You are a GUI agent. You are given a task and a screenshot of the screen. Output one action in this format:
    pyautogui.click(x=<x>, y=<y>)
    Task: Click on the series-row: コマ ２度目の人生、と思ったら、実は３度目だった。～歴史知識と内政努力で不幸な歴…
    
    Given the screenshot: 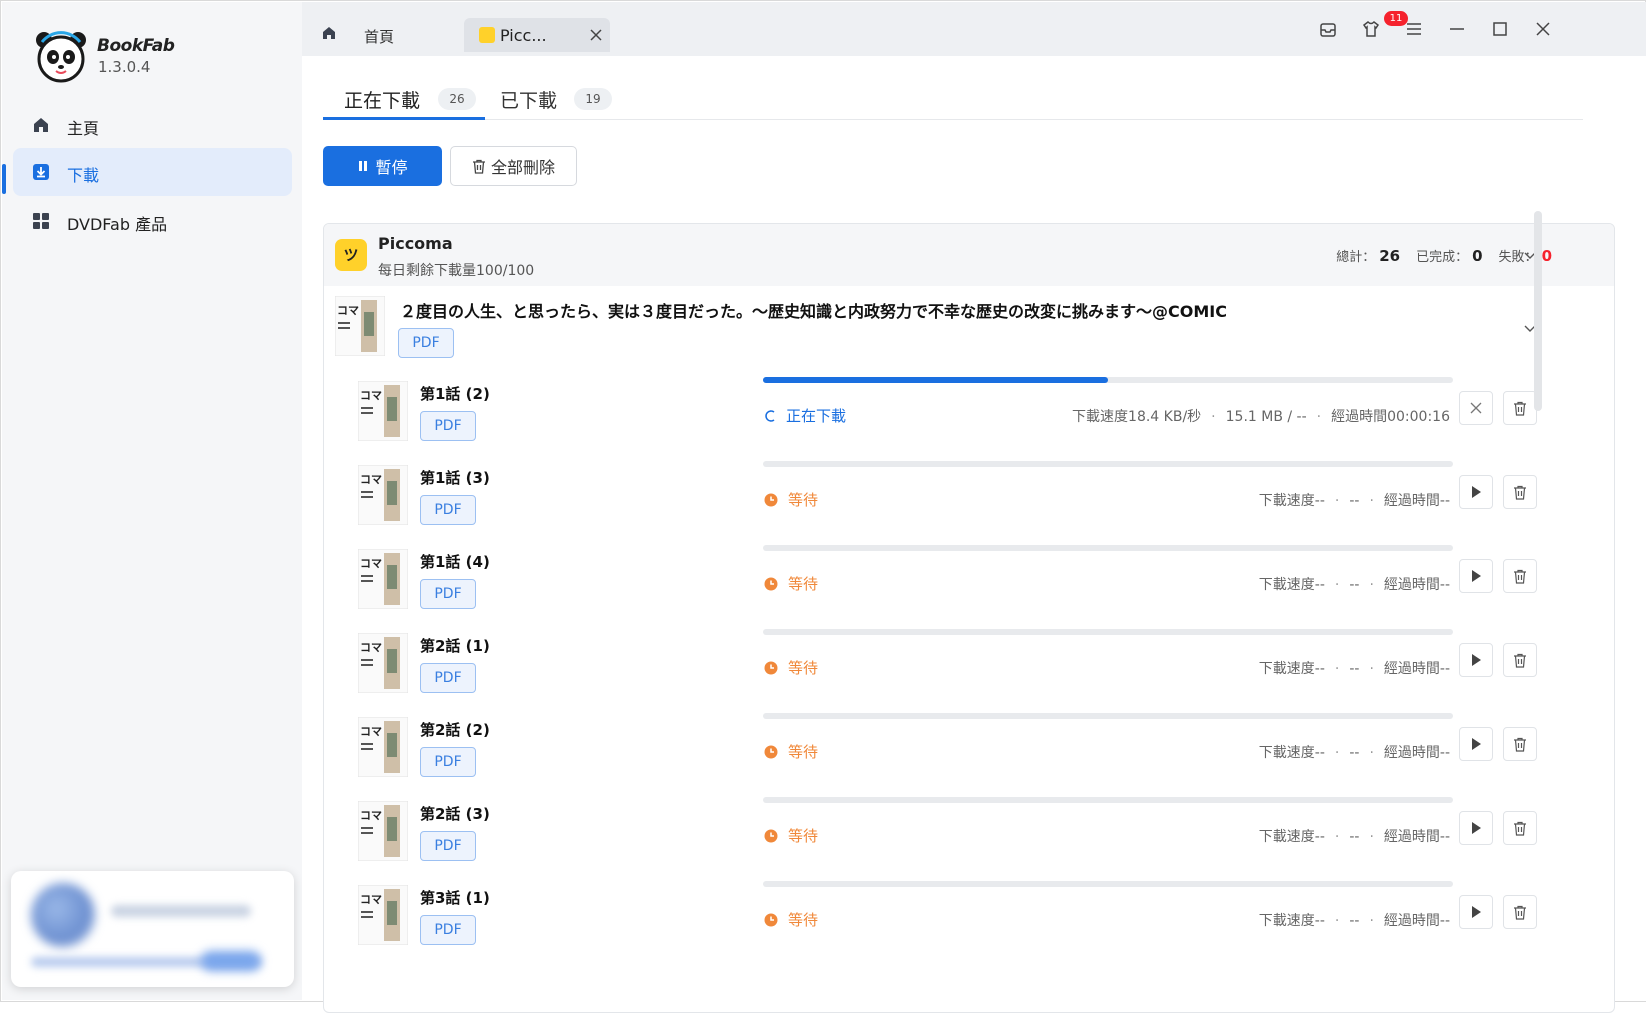 What is the action you would take?
    pyautogui.click(x=969, y=328)
    